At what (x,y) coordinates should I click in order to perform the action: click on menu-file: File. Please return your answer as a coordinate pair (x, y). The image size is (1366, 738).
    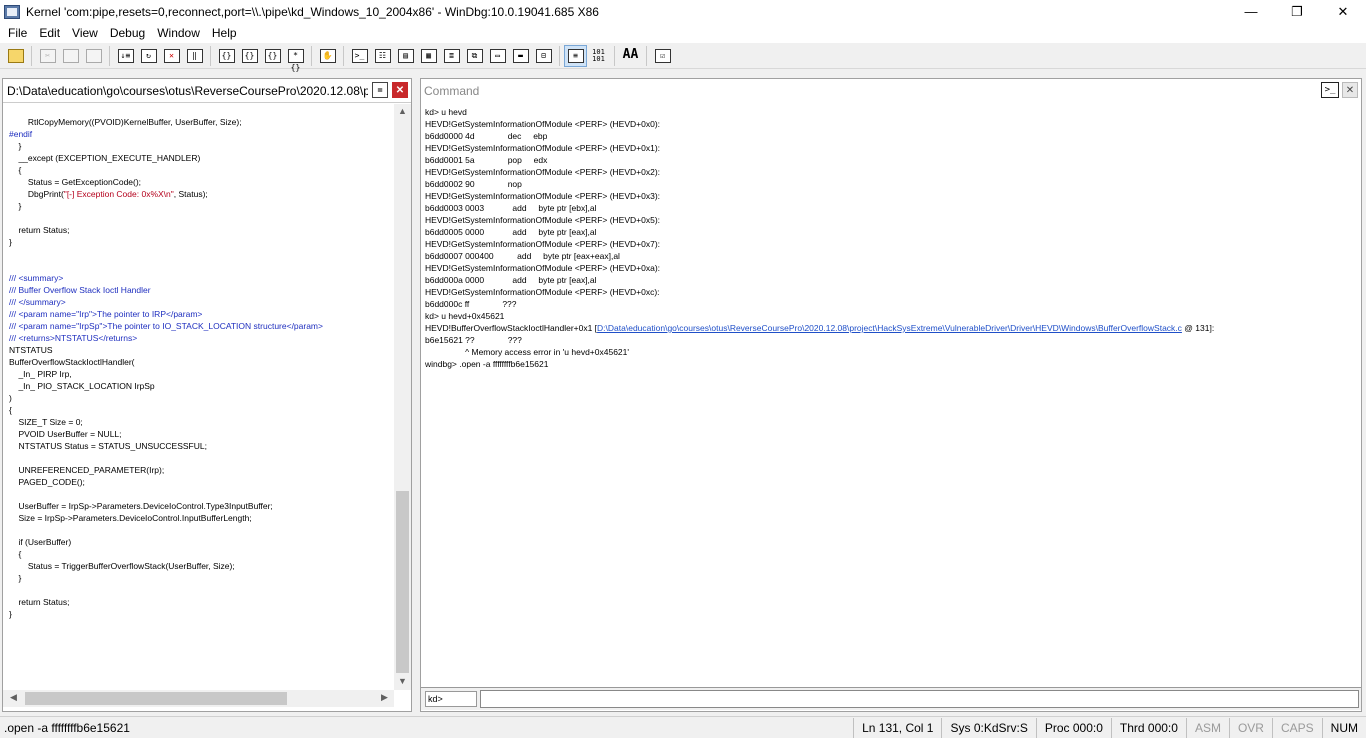
    Looking at the image, I should click on (17, 33).